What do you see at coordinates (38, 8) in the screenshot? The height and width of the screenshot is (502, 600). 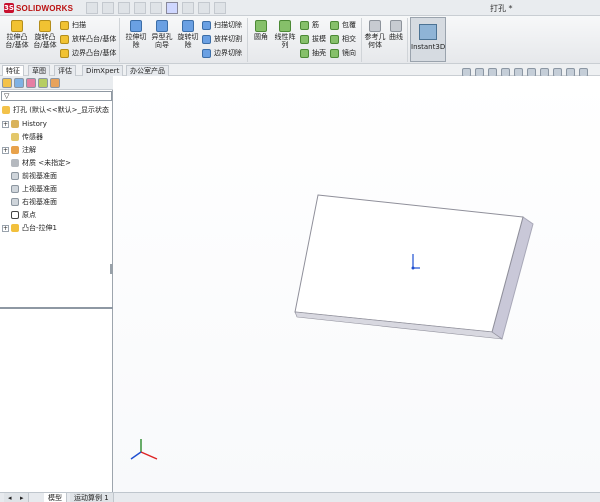 I see `solidworks-logo: 3S SOLIDWORKS` at bounding box center [38, 8].